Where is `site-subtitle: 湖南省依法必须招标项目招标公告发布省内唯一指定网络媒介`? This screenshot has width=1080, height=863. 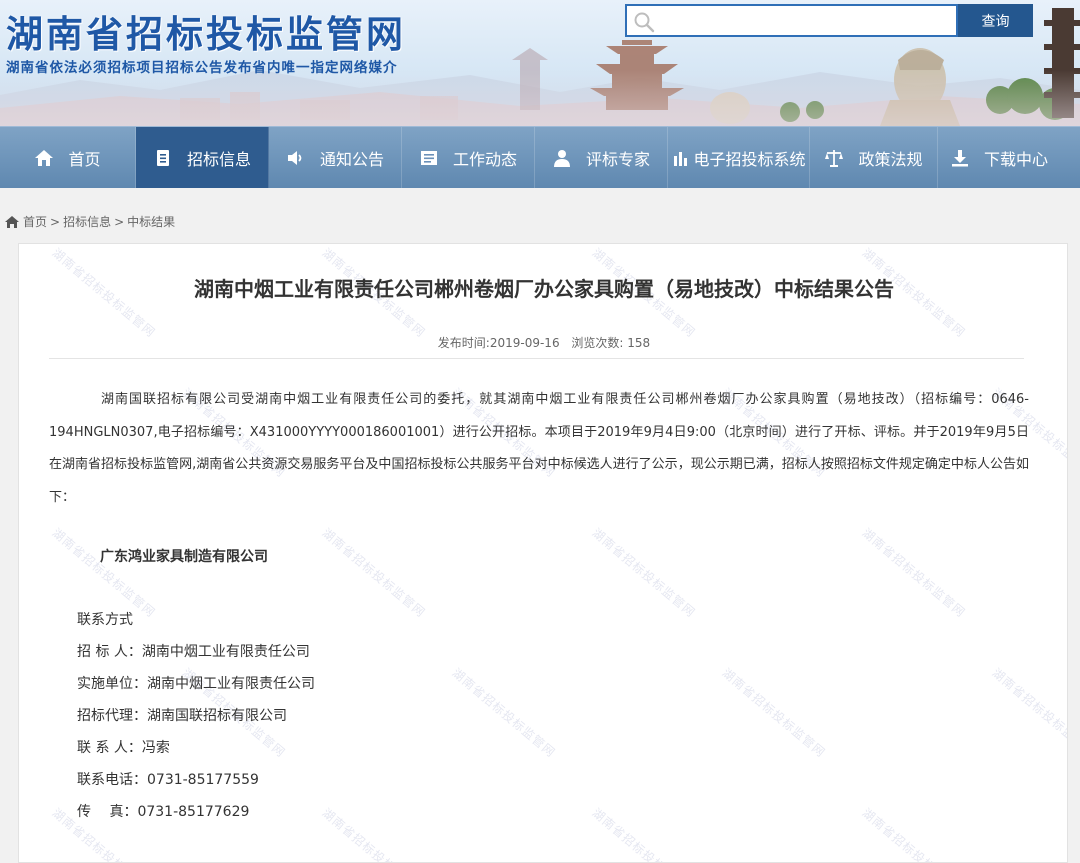
site-subtitle: 湖南省依法必须招标项目招标公告发布省内唯一指定网络媒介 is located at coordinates (202, 68).